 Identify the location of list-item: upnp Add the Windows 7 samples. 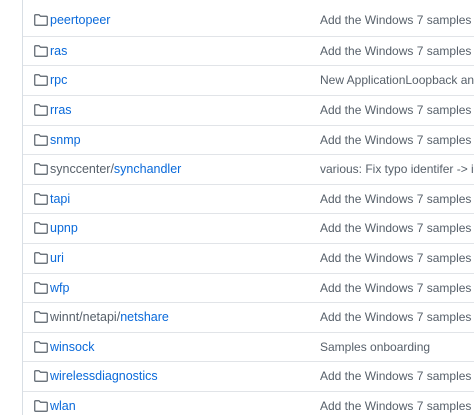
(248, 228).